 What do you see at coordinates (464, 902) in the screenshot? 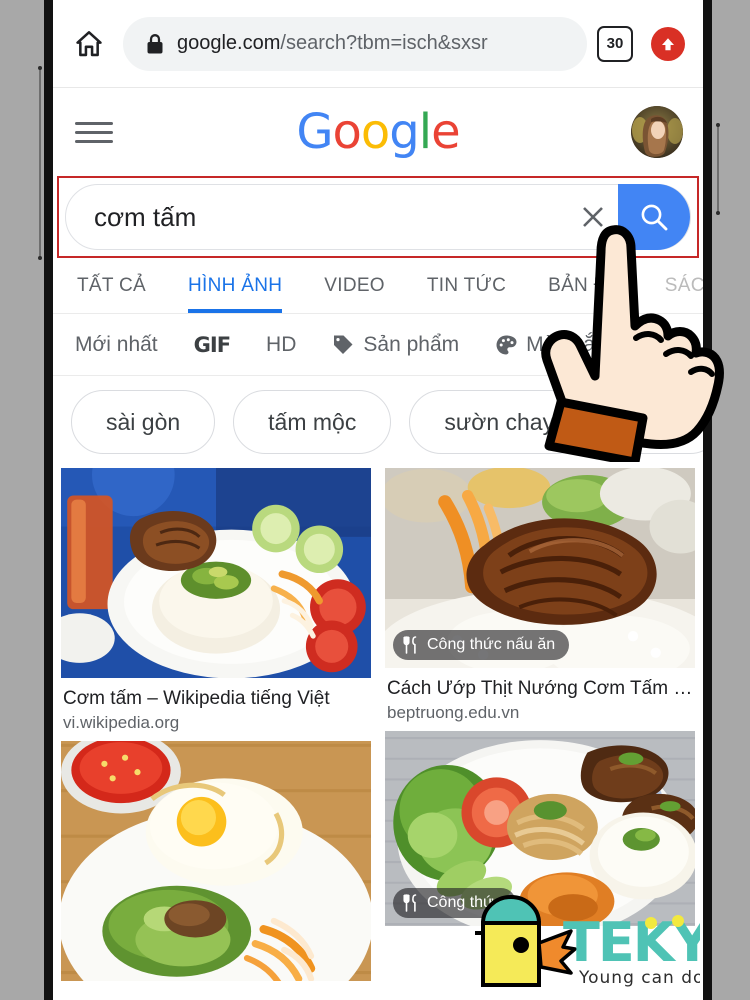
I see `recipe-badge-label: Công thức` at bounding box center [464, 902].